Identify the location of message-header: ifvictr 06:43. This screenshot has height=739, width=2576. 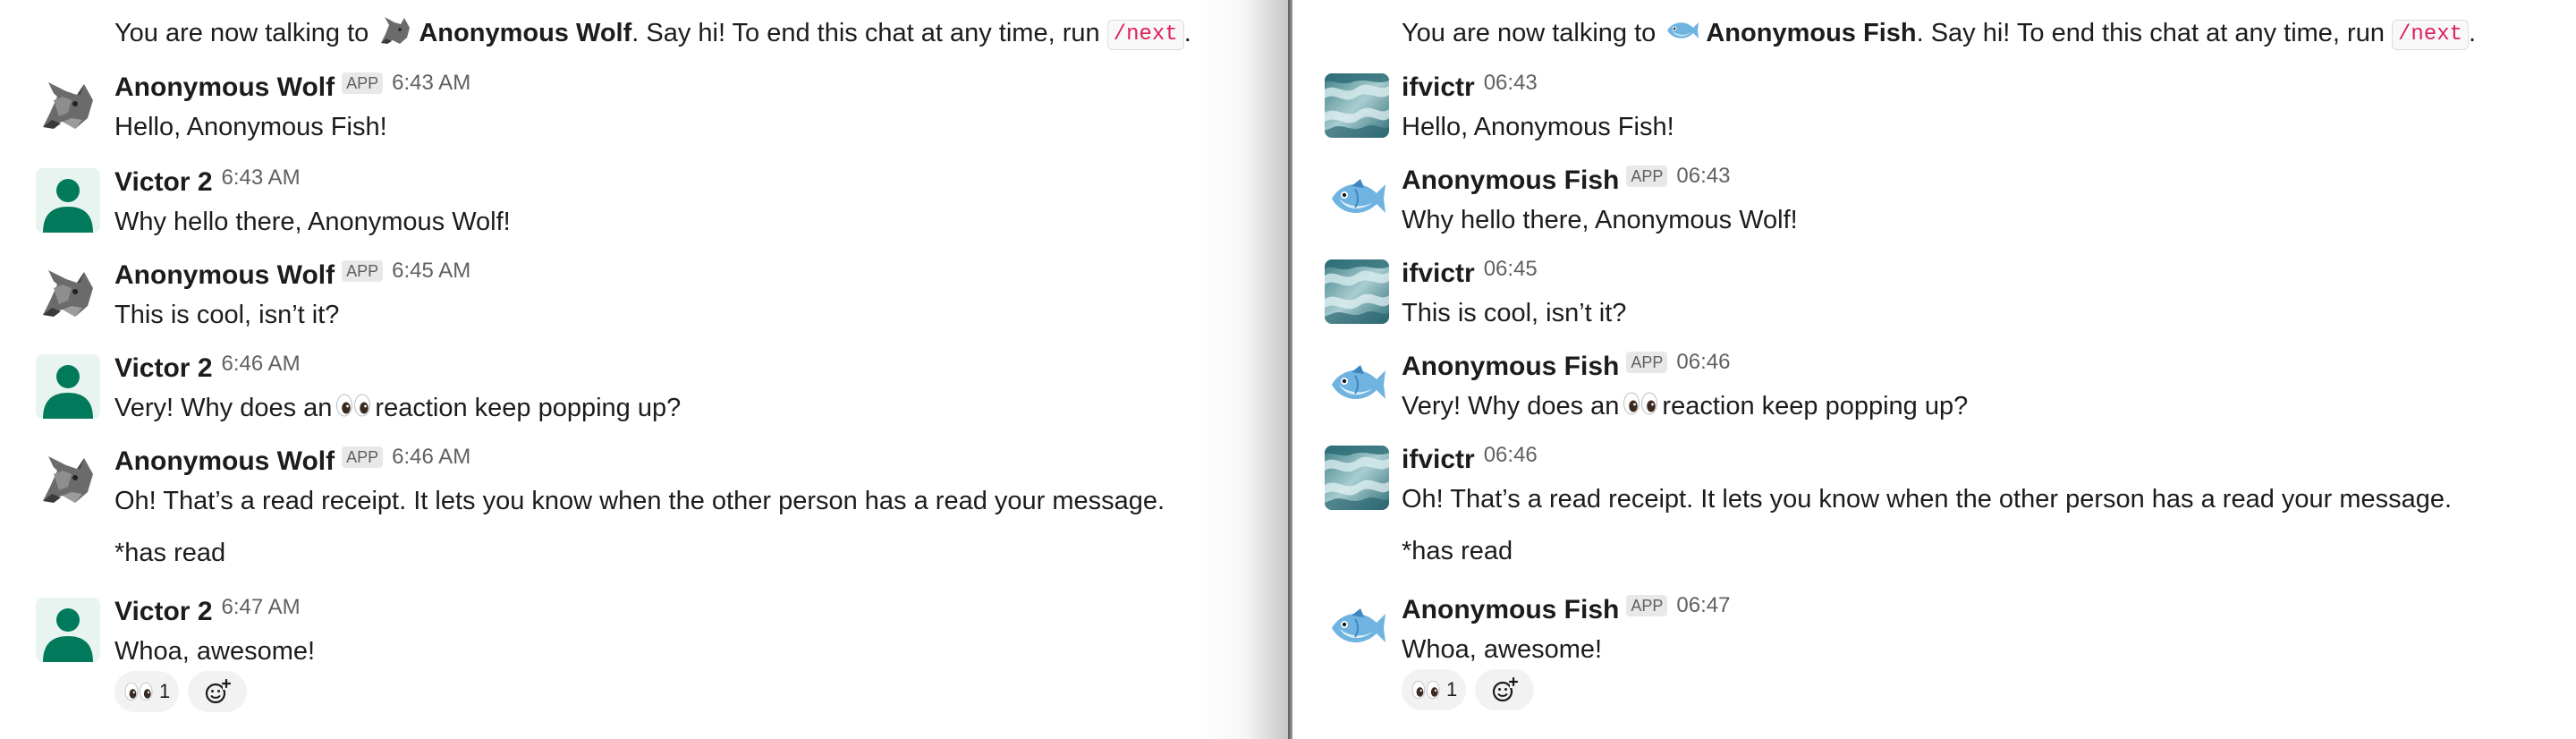
(1470, 87).